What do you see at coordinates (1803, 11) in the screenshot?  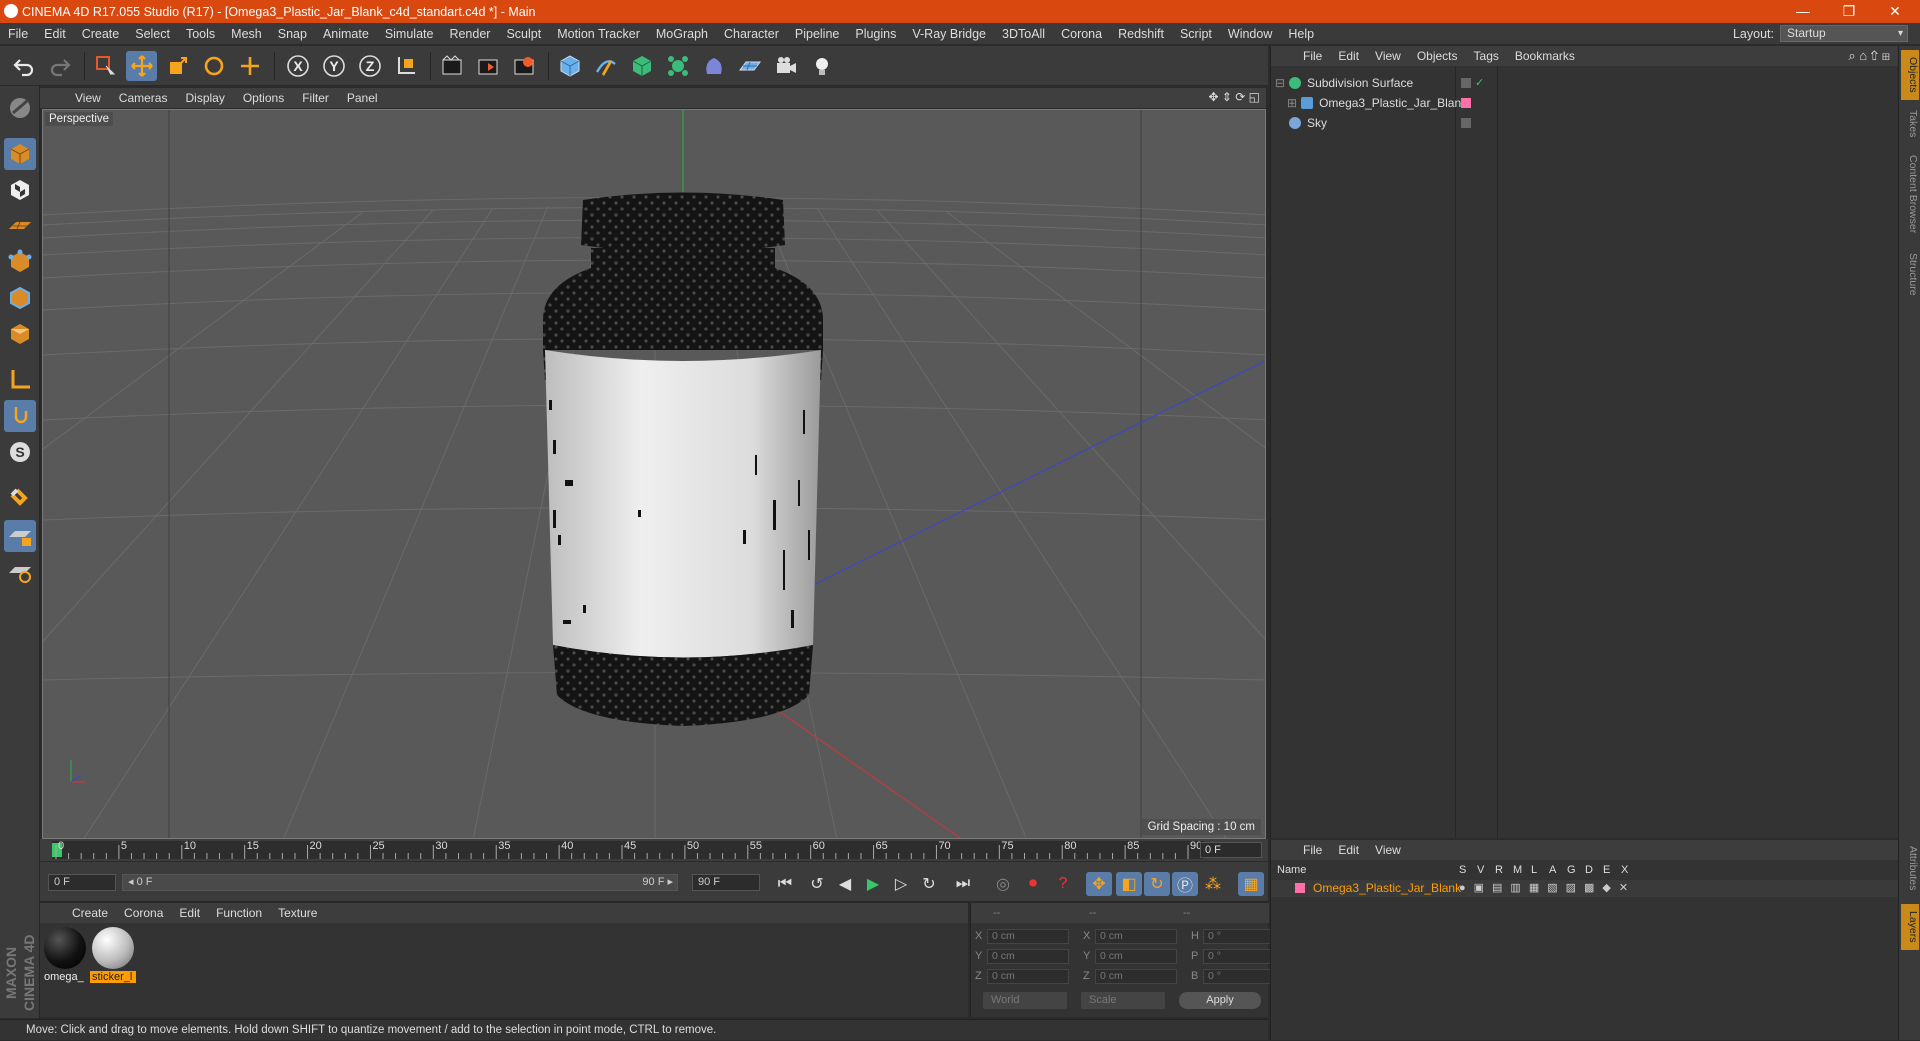 I see `minimize-button: —` at bounding box center [1803, 11].